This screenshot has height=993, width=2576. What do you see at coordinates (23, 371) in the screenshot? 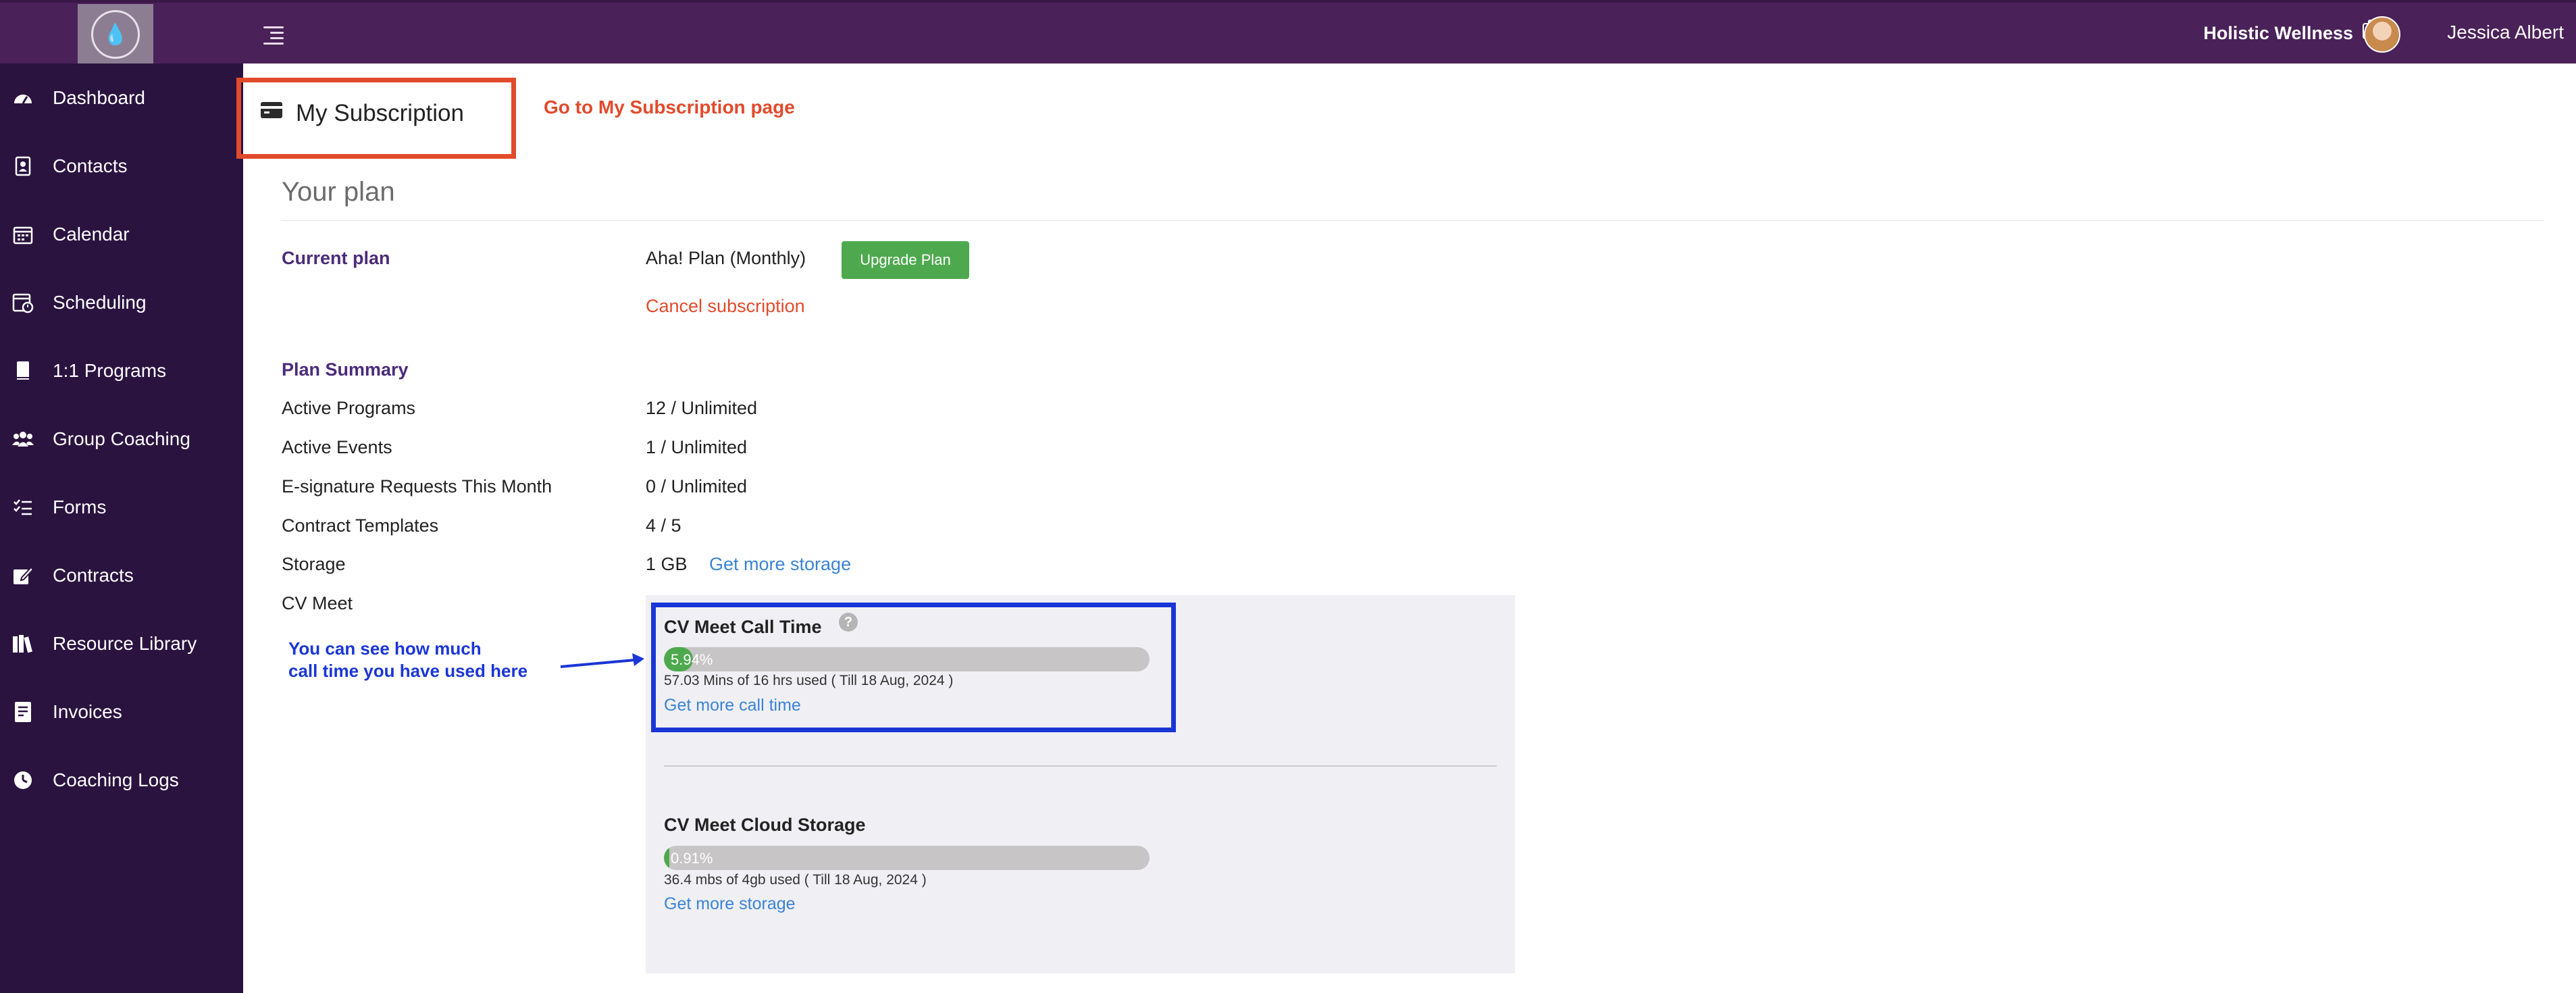
I see `book-icon` at bounding box center [23, 371].